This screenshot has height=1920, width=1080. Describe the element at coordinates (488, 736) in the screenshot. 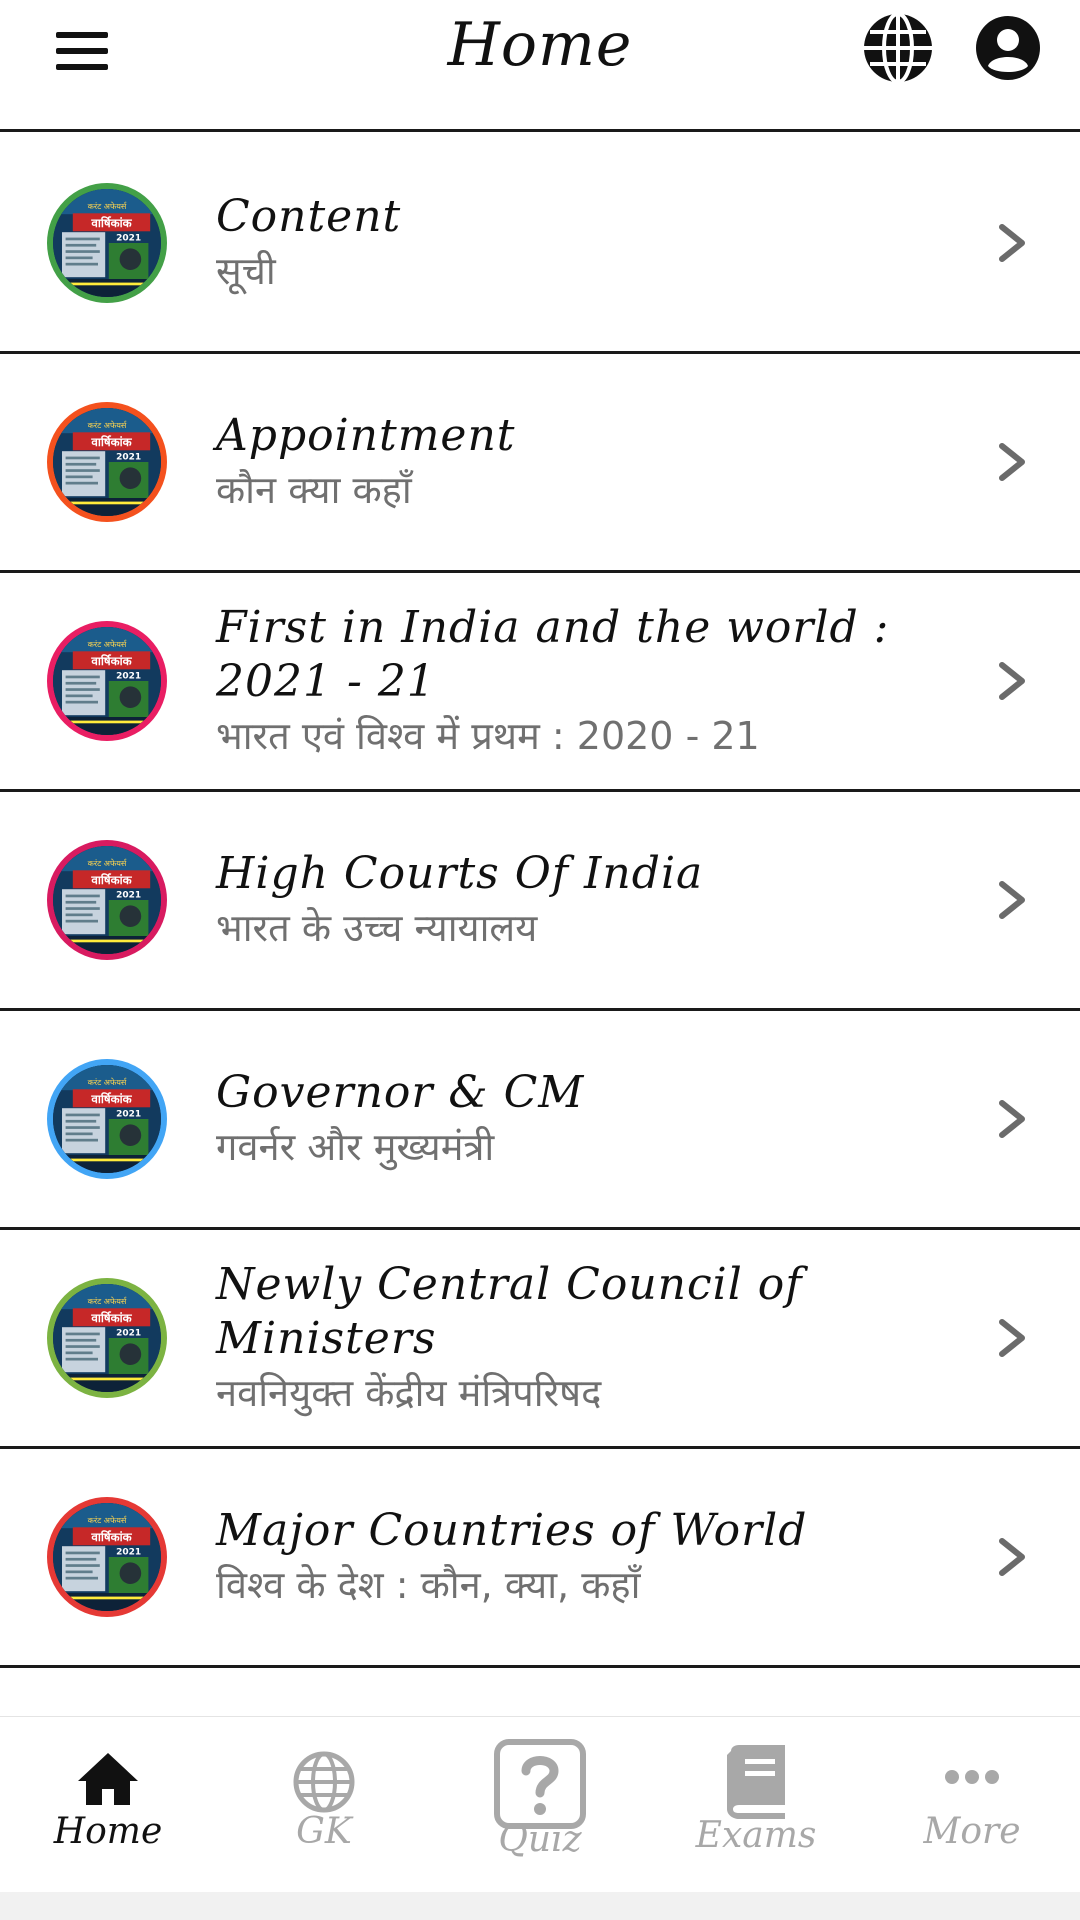

I see `list-item-subtitle: भारत एवं विश्व में प्रथम : 2020 - 21` at that location.